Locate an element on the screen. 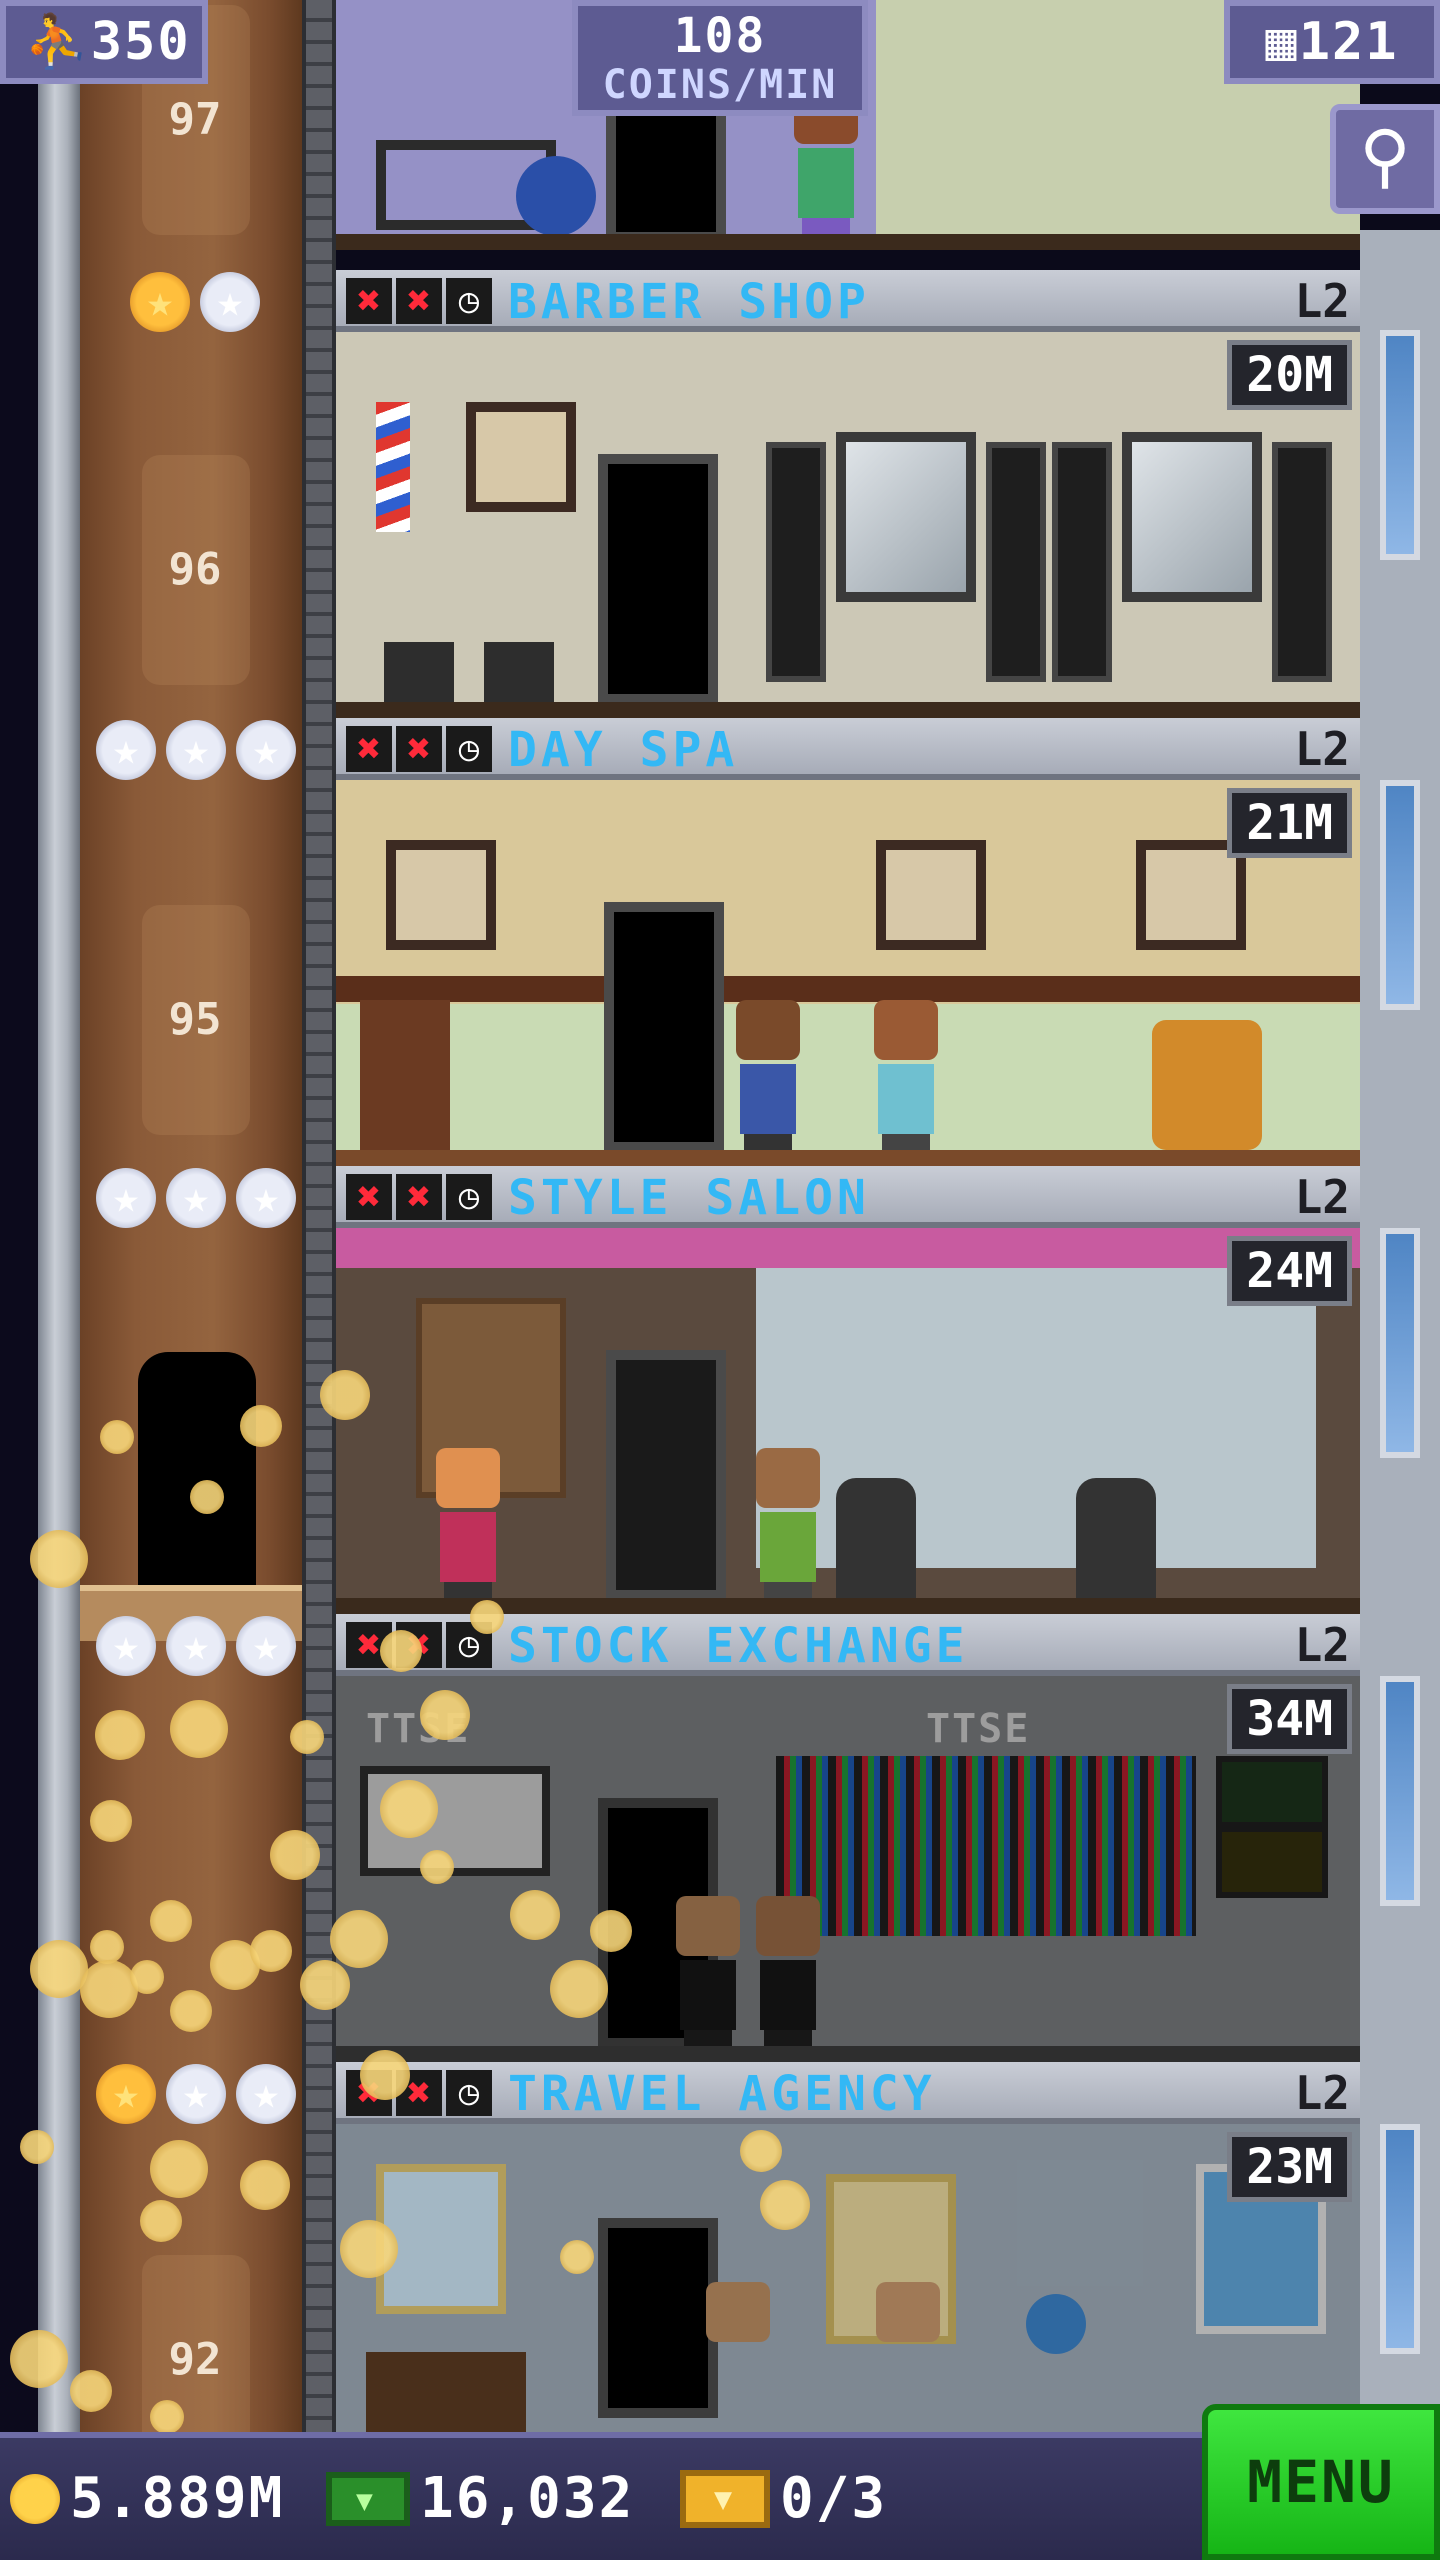 The image size is (1440, 2560). magnifier-icon: ⚲ is located at coordinates (1385, 159).